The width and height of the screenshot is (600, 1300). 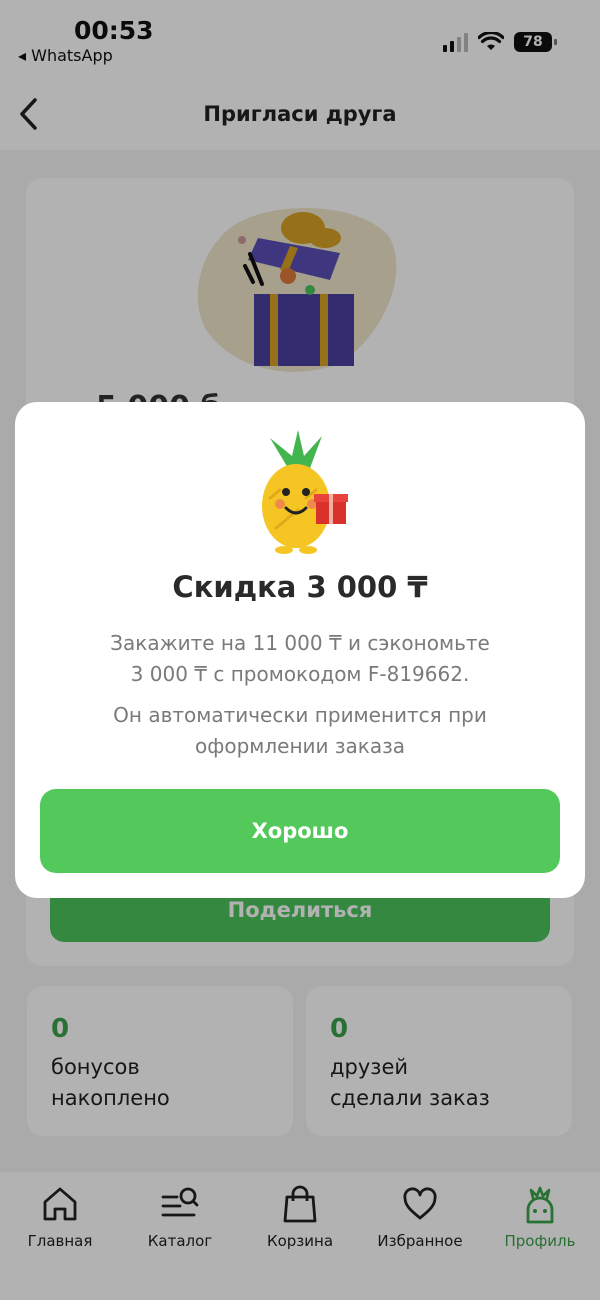 What do you see at coordinates (300, 674) in the screenshot?
I see `modal-description-line-2: 3 000 ₸ с промокодом F-819662.` at bounding box center [300, 674].